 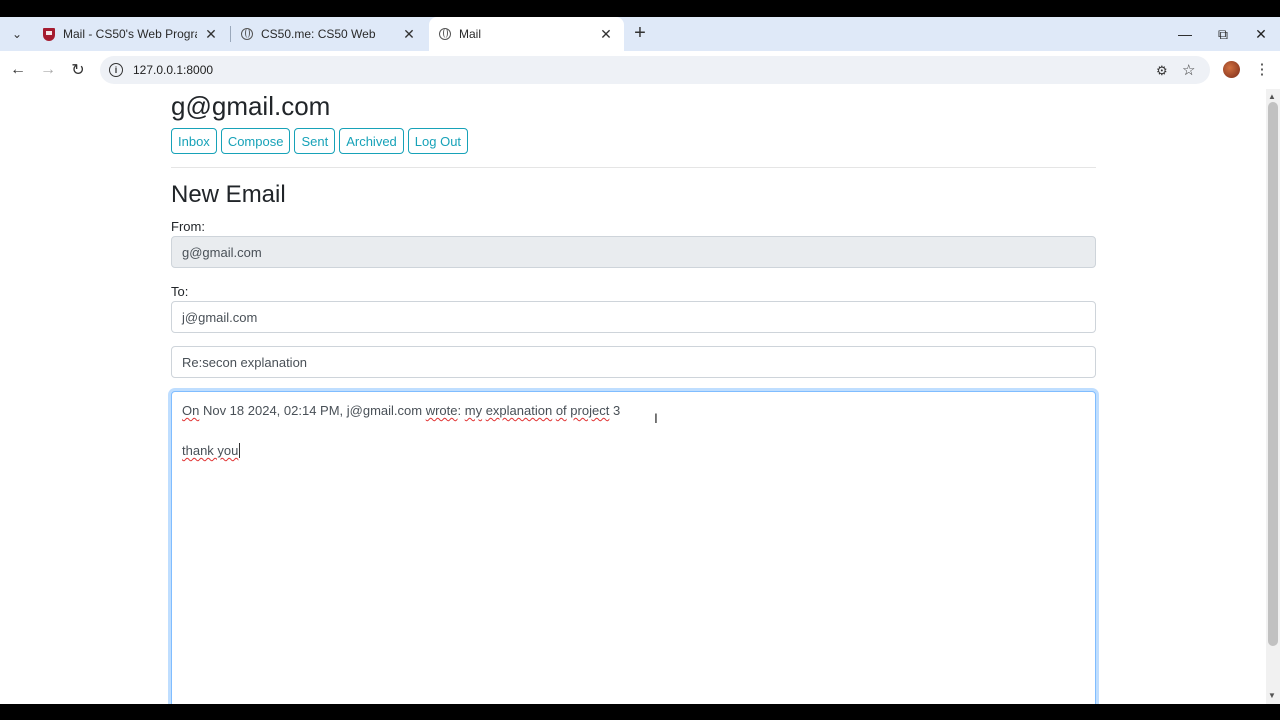 I want to click on tab-mail-active: Mail ✕, so click(x=526, y=34).